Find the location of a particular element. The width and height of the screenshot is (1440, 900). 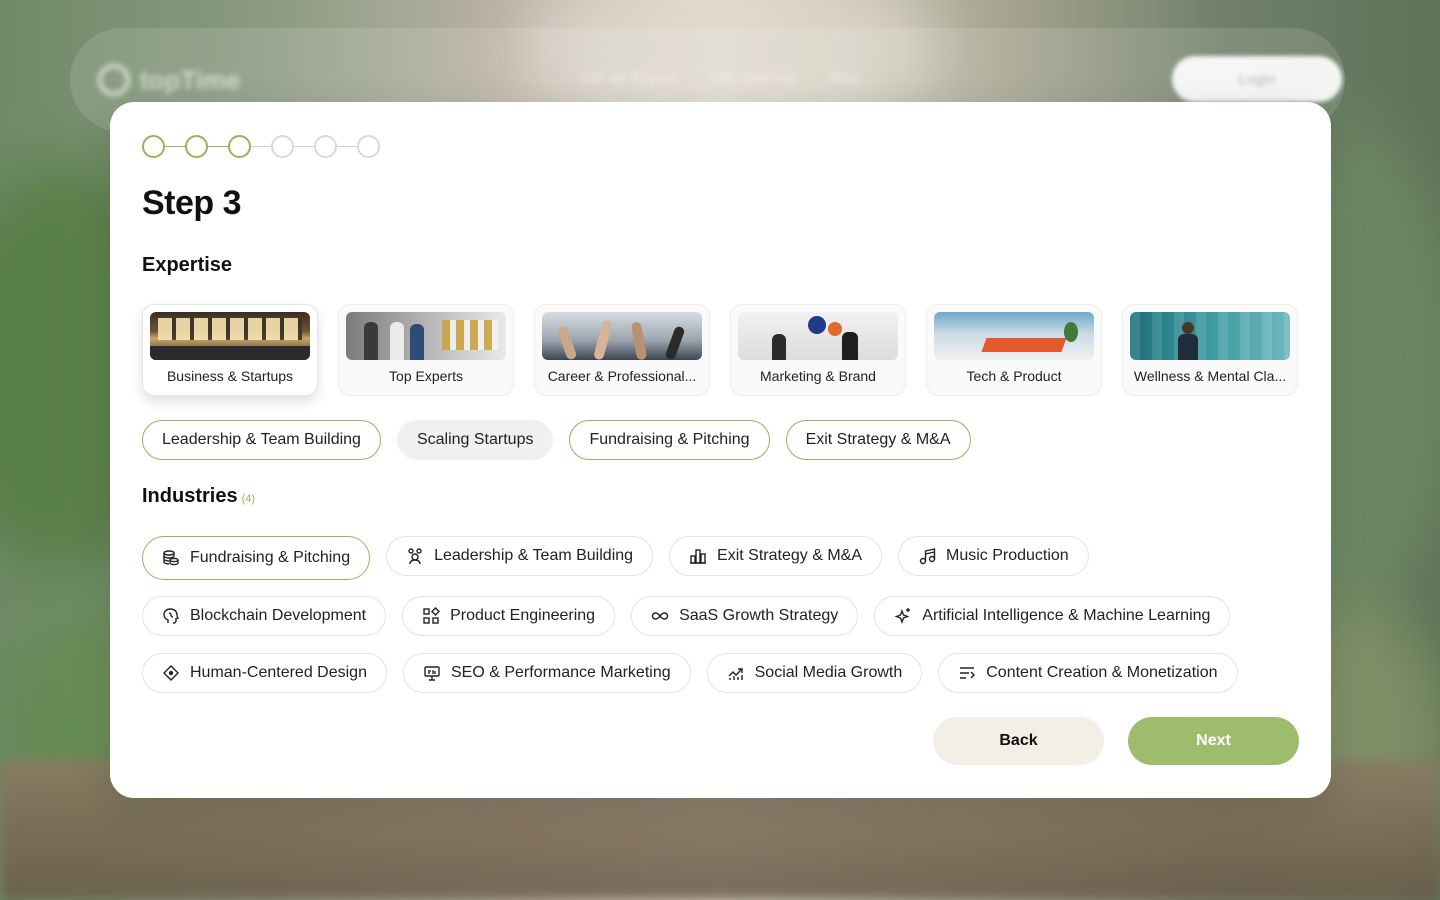

industry-chip-content-creation: Content Creation & Monetization is located at coordinates (1088, 673).